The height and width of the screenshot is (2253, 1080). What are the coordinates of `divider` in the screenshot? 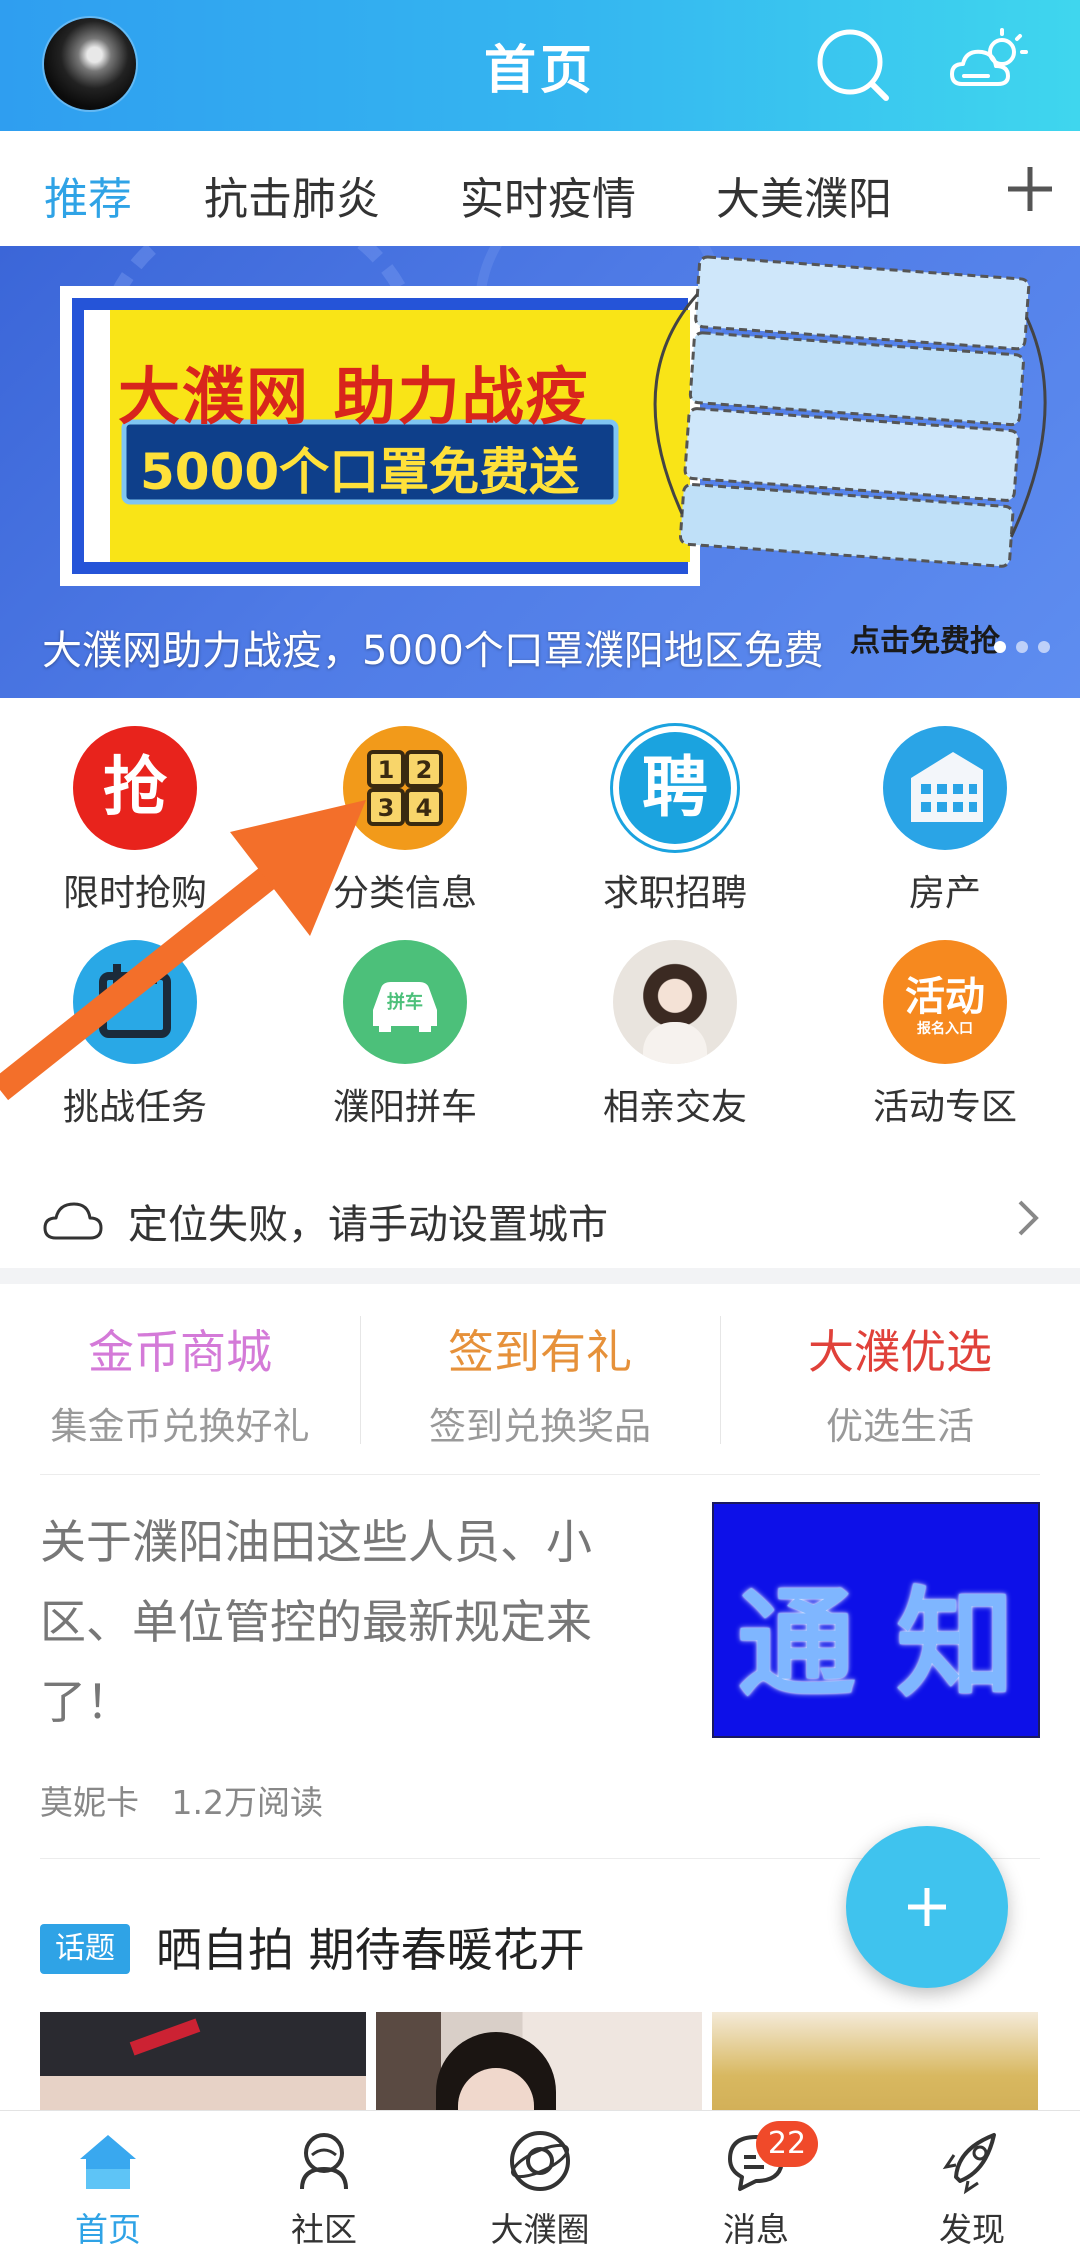 It's located at (540, 1474).